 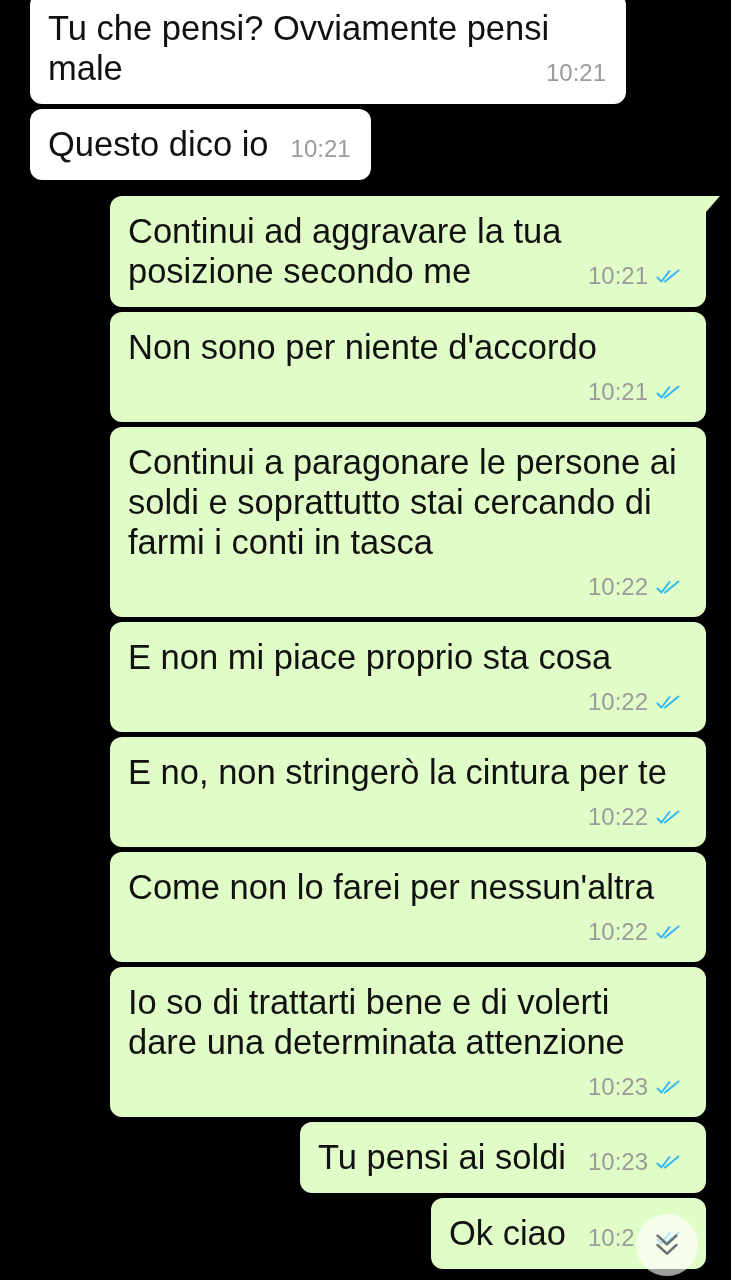 What do you see at coordinates (158, 144) in the screenshot?
I see `message-text: Questo dico io` at bounding box center [158, 144].